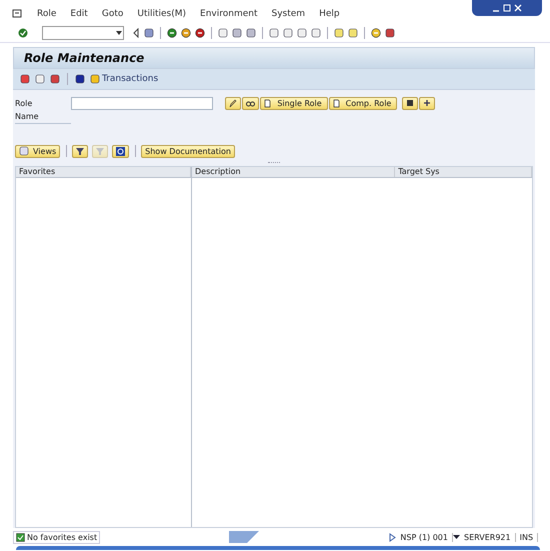 The image size is (550, 551). Describe the element at coordinates (289, 14) in the screenshot. I see `menu-item: System` at that location.